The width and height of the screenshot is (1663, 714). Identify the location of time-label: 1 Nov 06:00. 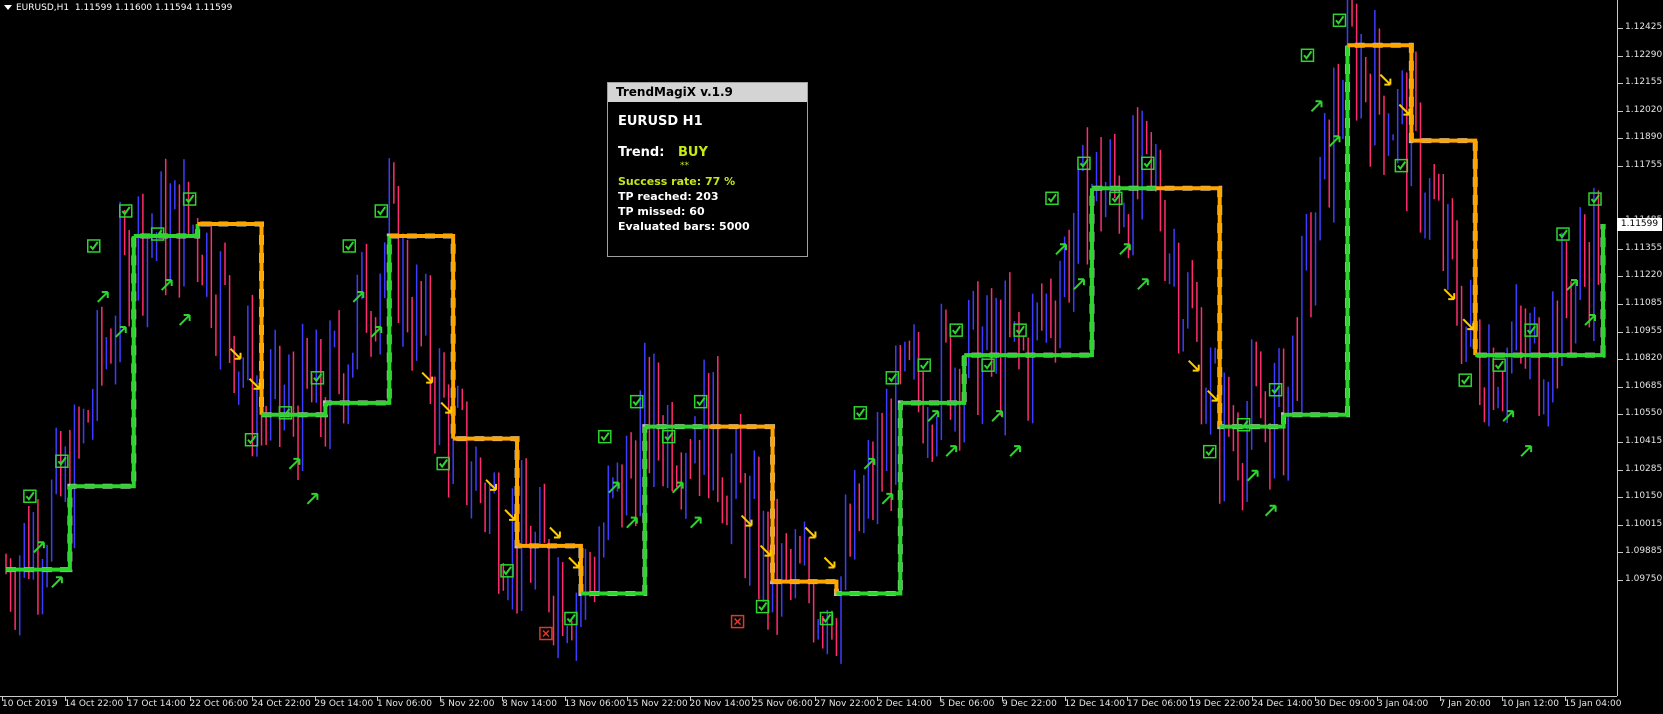
(404, 704).